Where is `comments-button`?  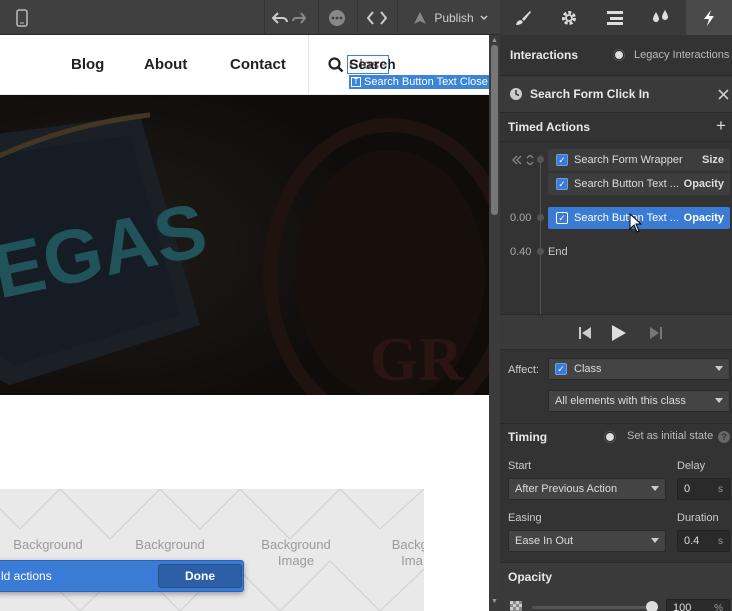 comments-button is located at coordinates (337, 17).